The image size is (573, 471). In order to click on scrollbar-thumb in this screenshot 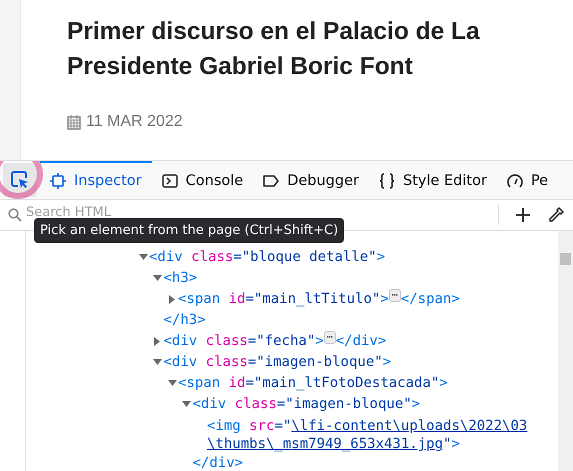, I will do `click(565, 259)`.